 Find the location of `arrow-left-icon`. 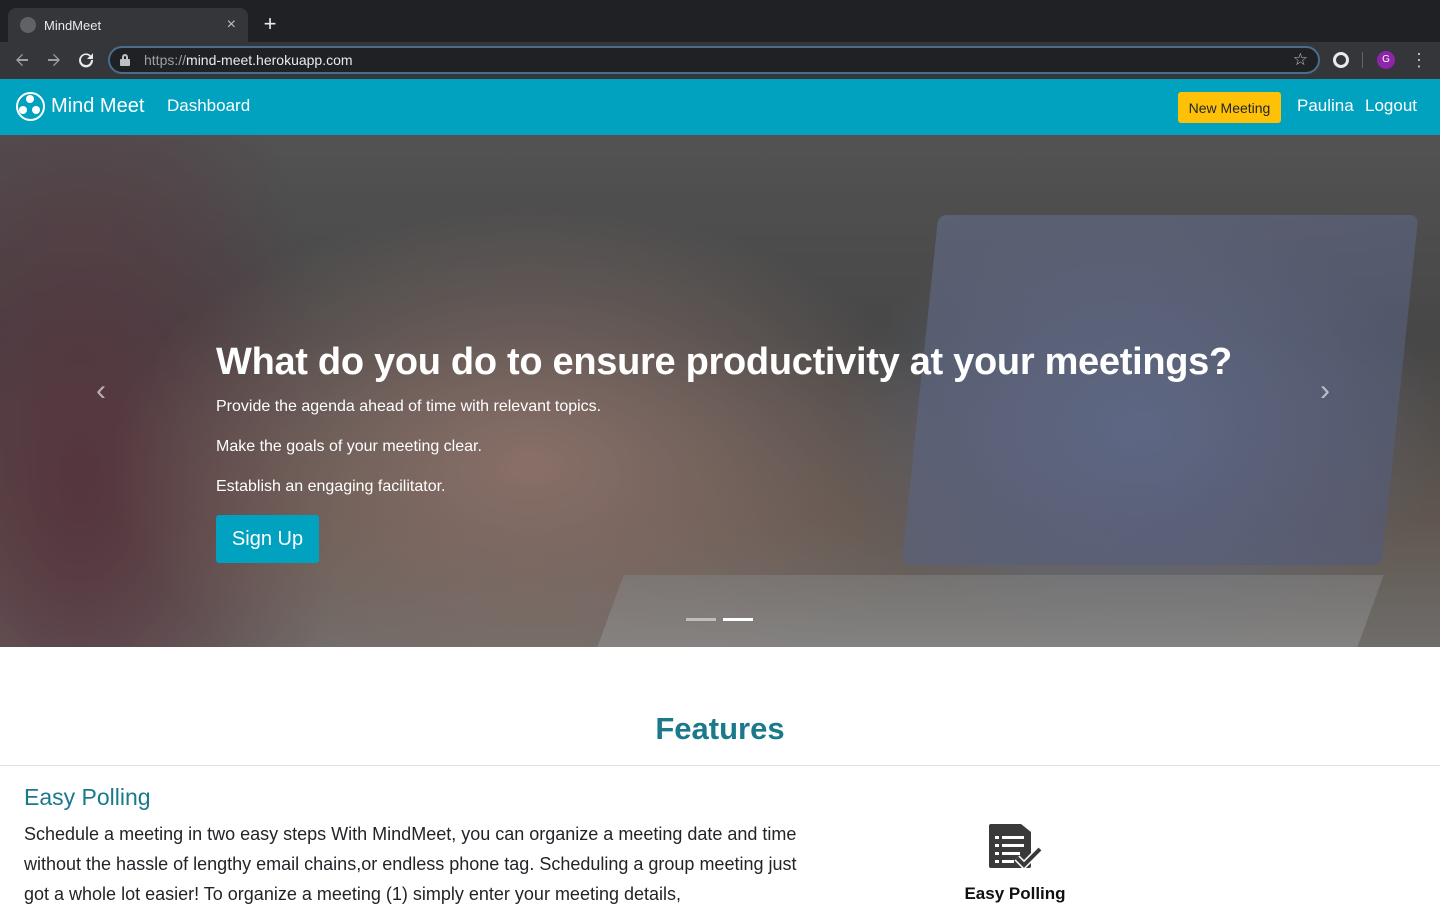

arrow-left-icon is located at coordinates (22, 60).